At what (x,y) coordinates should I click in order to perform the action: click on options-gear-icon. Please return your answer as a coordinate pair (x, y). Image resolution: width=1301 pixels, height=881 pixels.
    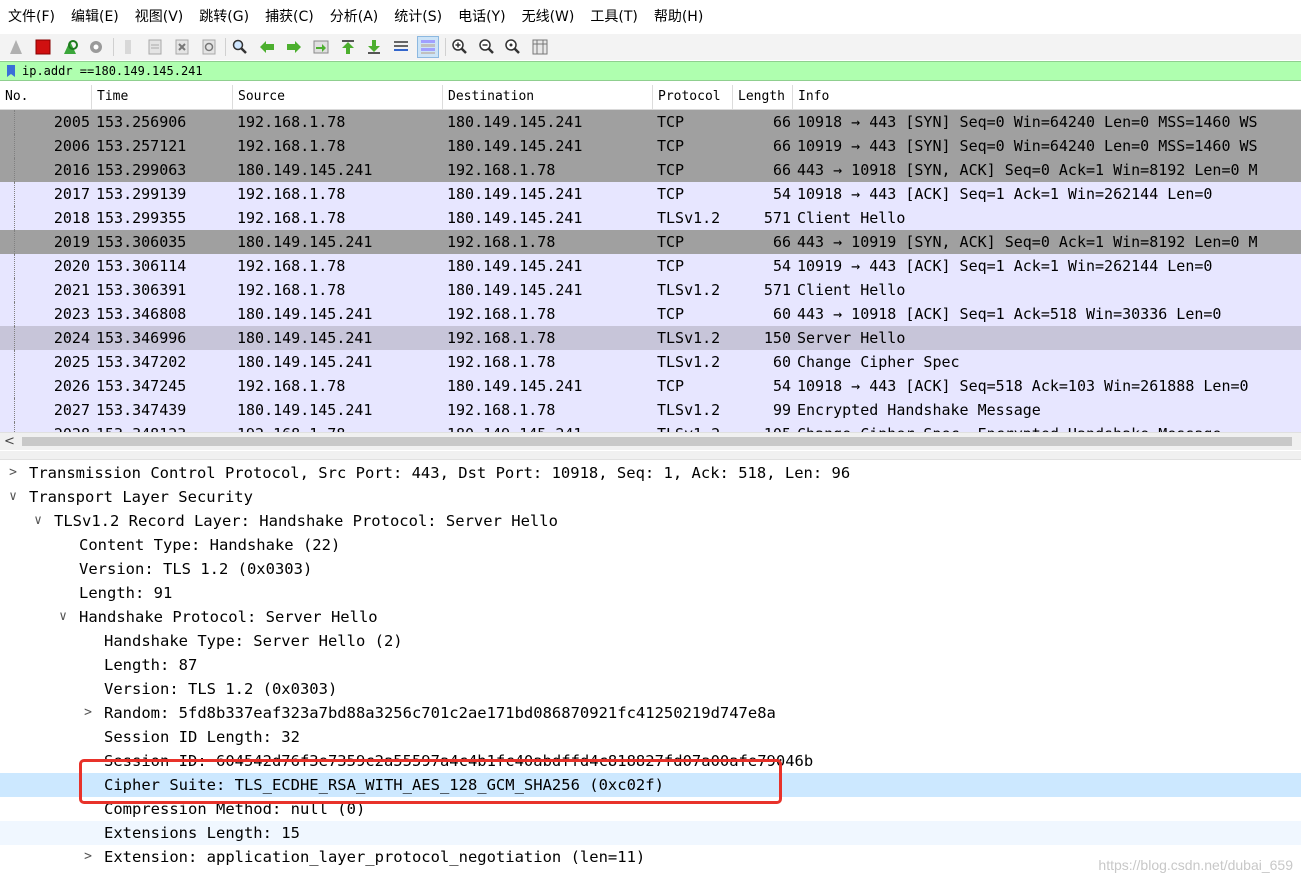
    Looking at the image, I should click on (96, 47).